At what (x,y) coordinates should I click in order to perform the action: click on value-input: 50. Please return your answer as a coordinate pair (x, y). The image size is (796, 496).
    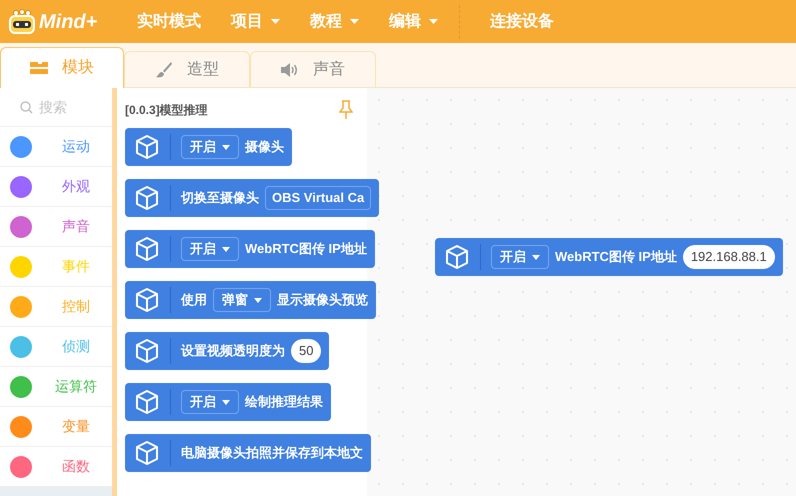
    Looking at the image, I should click on (306, 351).